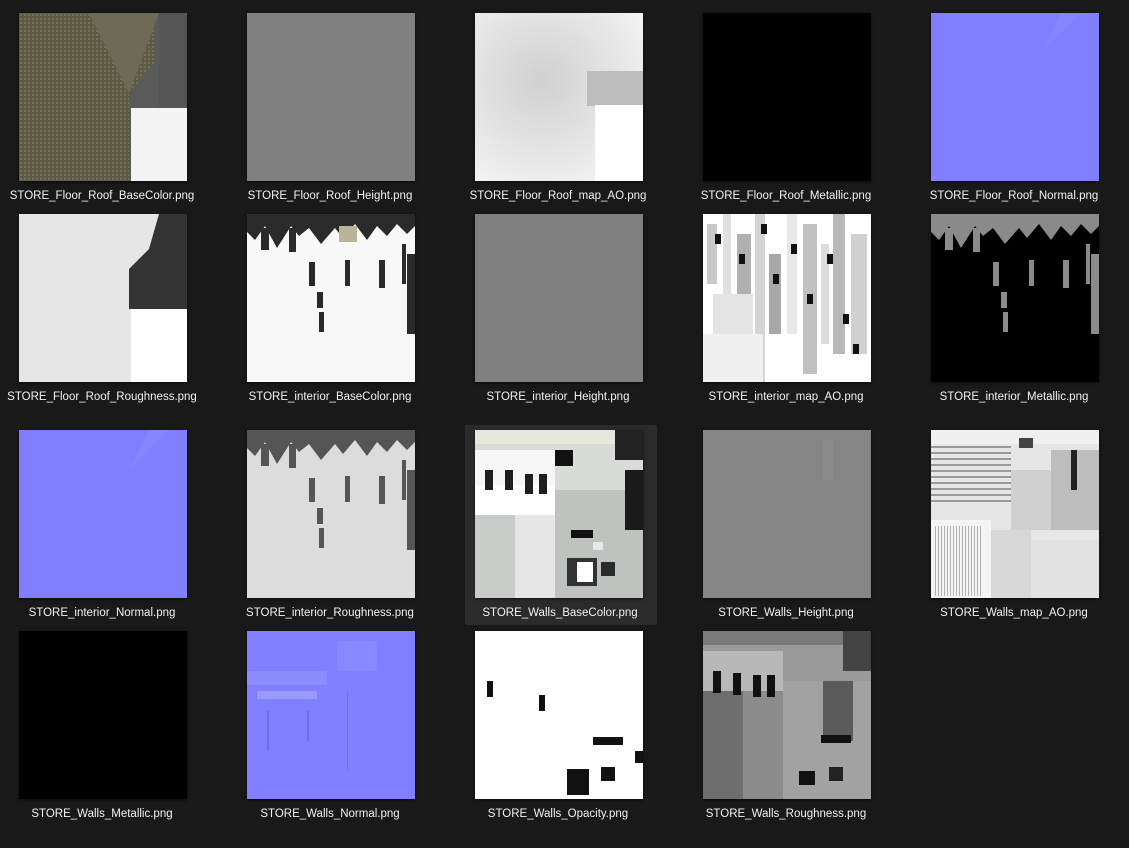 The image size is (1129, 848). What do you see at coordinates (1014, 613) in the screenshot?
I see `file-name: STORE_Walls_map_AO.png` at bounding box center [1014, 613].